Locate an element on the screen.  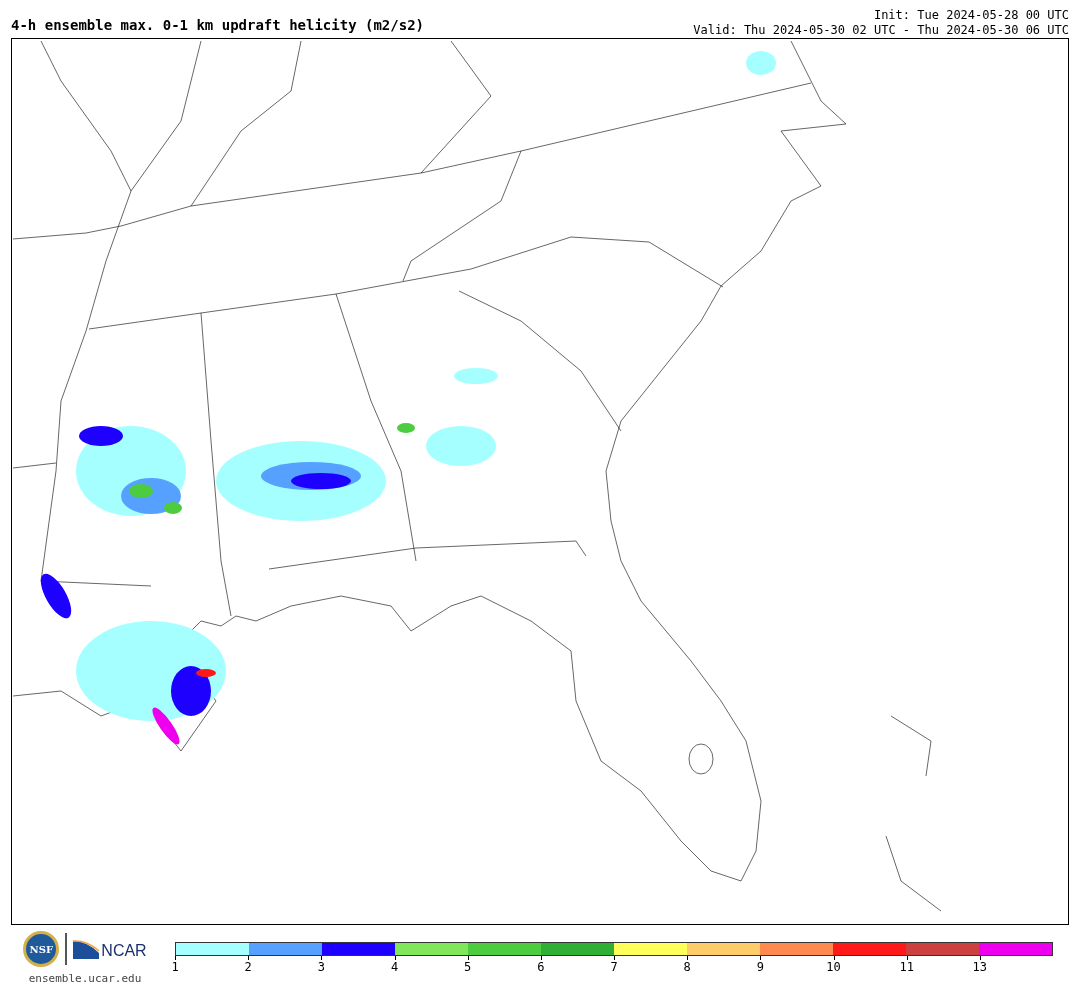
colorbar-label: 1 is located at coordinates (175, 967).